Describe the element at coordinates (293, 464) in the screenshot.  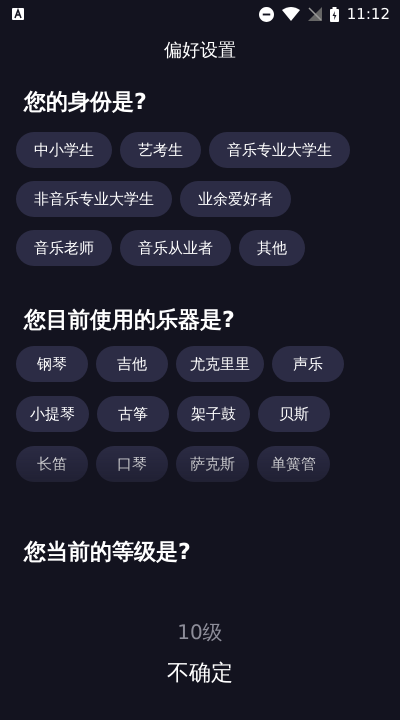
I see `option-chip: 单簧管` at that location.